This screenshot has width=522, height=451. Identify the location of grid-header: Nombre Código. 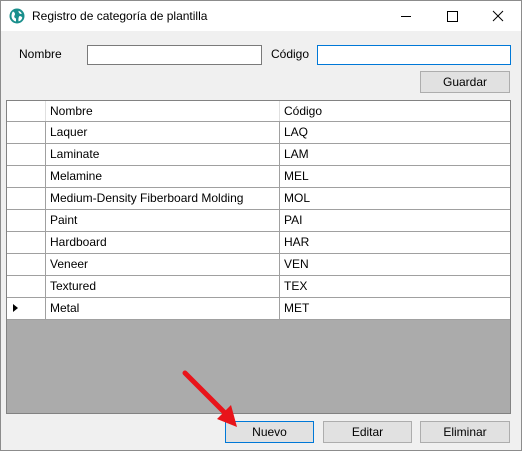
(258, 111).